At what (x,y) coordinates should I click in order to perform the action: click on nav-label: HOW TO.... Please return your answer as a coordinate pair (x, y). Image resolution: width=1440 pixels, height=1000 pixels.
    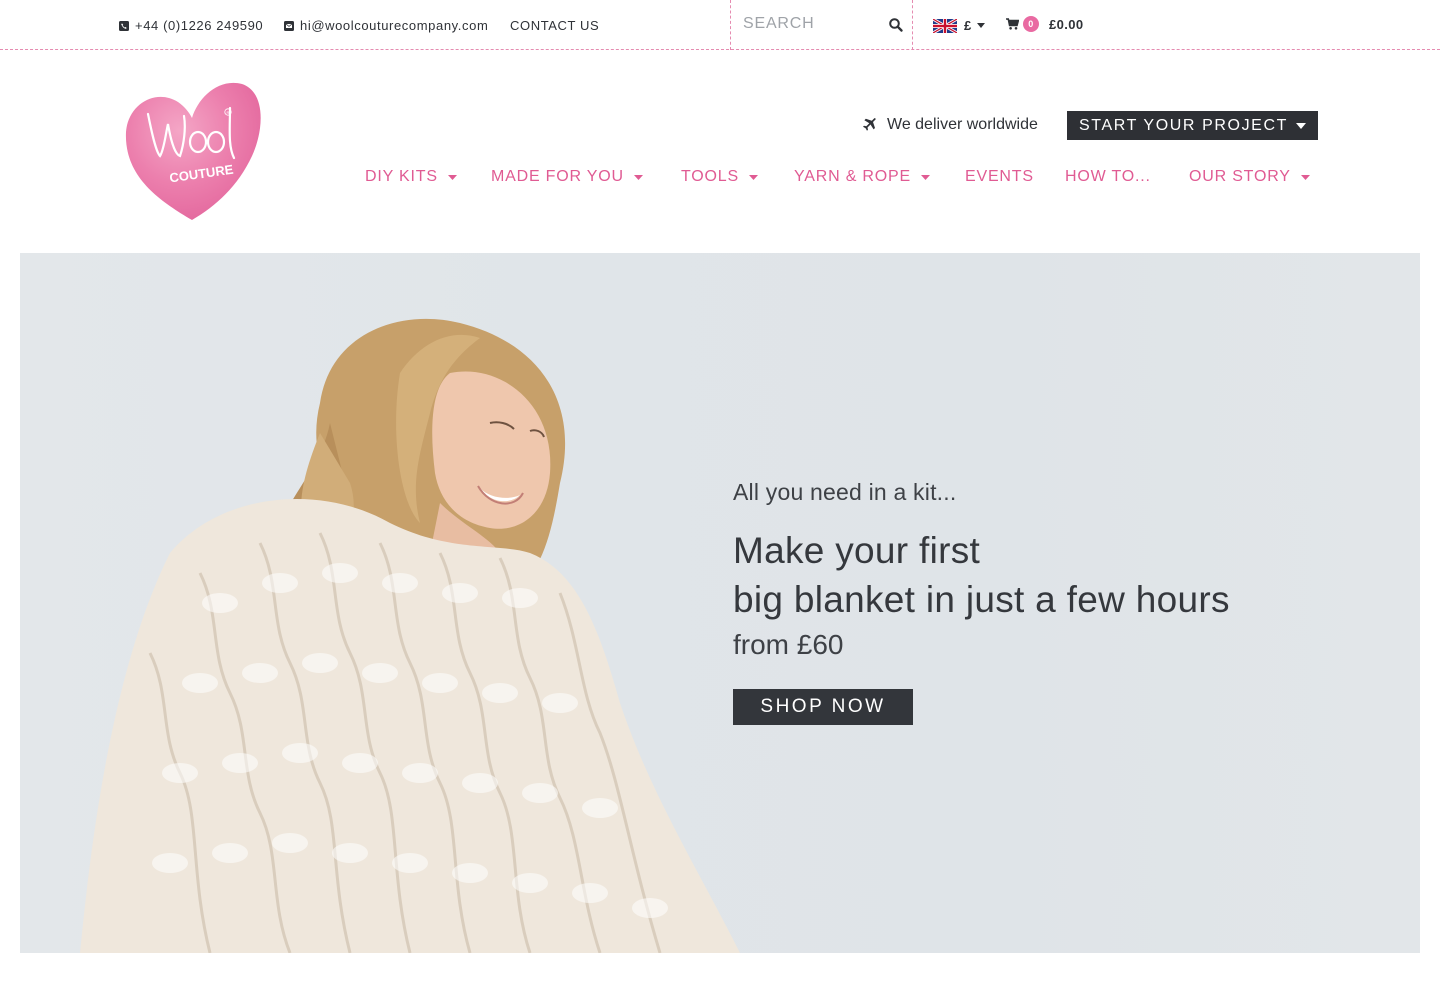
    Looking at the image, I should click on (1108, 176).